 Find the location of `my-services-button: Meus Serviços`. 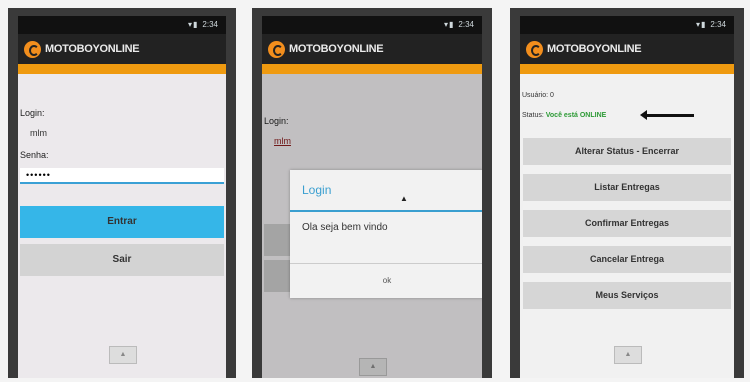

my-services-button: Meus Serviços is located at coordinates (627, 295).